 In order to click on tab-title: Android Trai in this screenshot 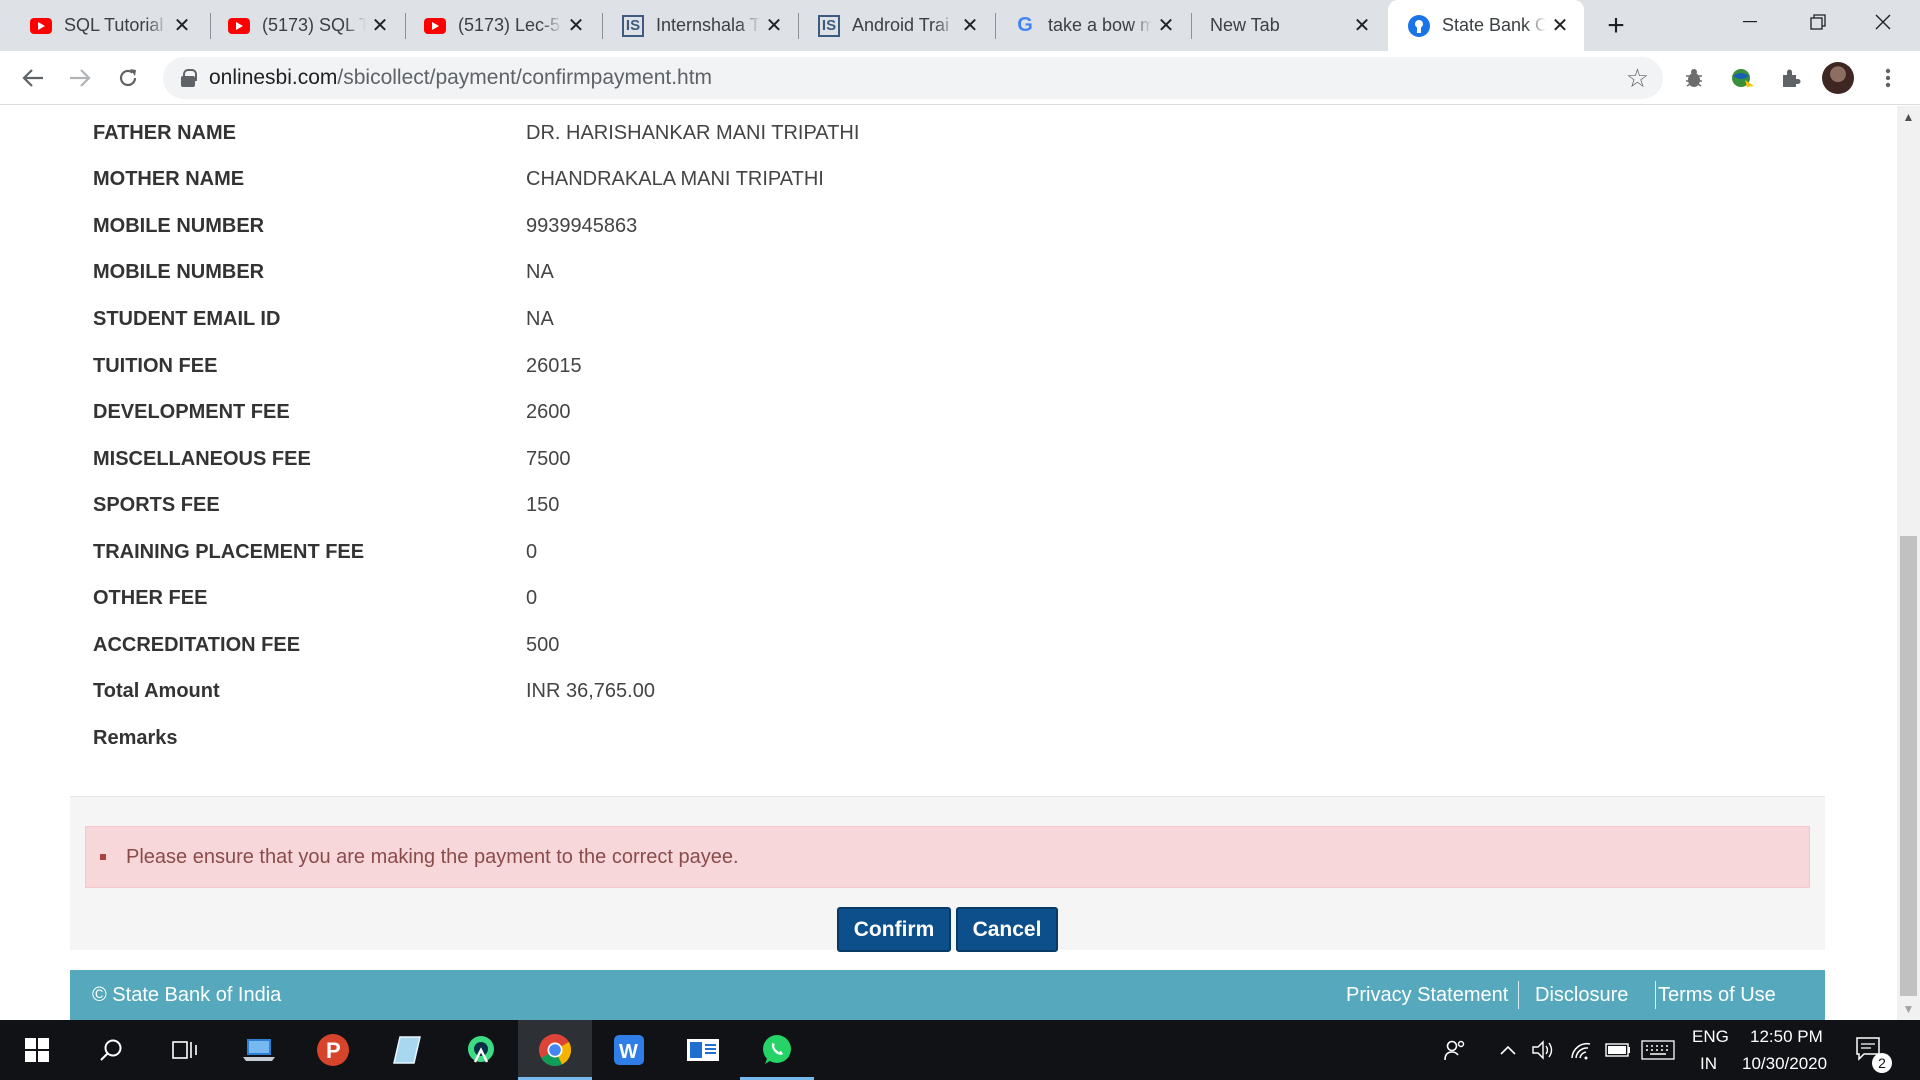, I will do `click(901, 25)`.